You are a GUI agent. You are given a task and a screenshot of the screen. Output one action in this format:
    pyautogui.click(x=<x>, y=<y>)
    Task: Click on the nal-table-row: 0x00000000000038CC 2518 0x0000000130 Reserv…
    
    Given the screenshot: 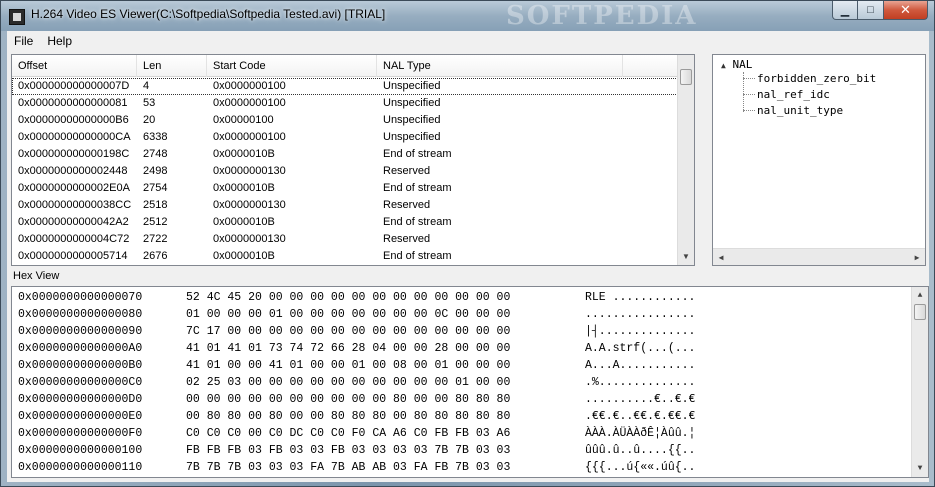 What is the action you would take?
    pyautogui.click(x=347, y=205)
    